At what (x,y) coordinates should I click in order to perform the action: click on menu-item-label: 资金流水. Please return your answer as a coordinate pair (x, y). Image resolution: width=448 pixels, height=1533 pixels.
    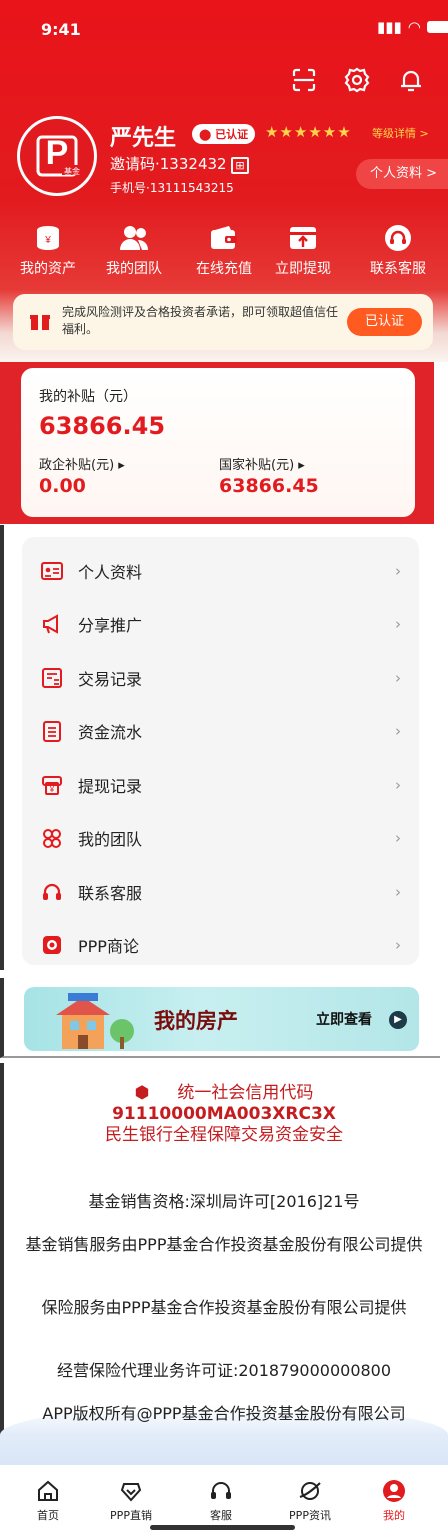
    Looking at the image, I should click on (110, 733).